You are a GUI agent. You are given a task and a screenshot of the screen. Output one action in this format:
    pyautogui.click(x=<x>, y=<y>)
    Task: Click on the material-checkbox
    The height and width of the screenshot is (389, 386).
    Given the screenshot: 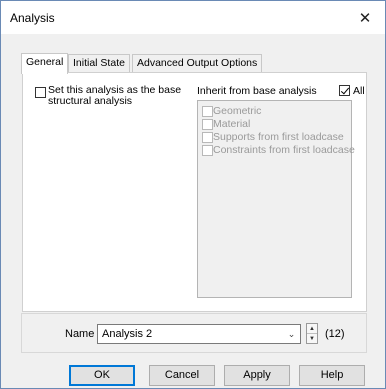 What is the action you would take?
    pyautogui.click(x=207, y=124)
    